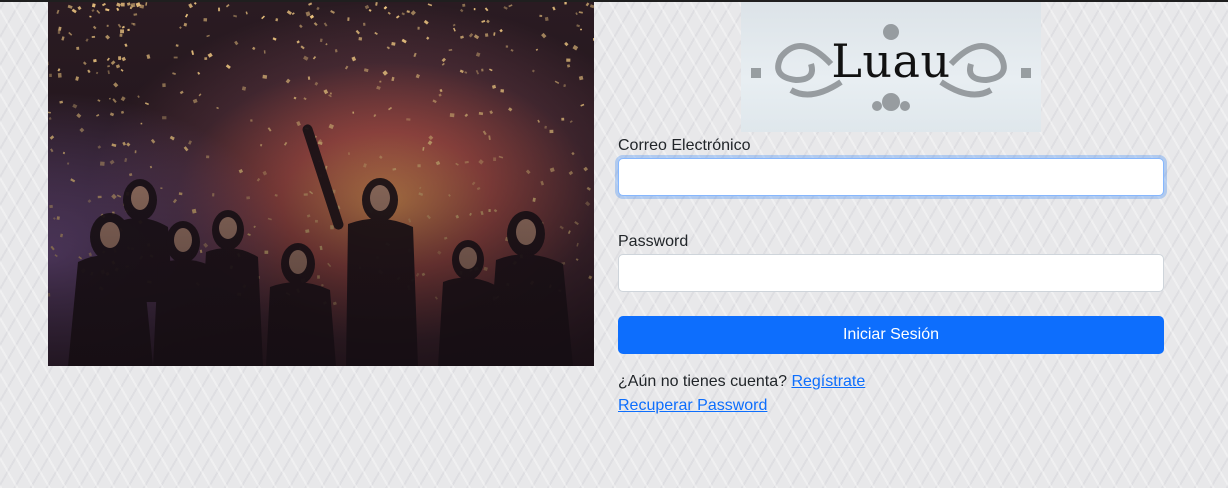 The width and height of the screenshot is (1228, 488). What do you see at coordinates (684, 145) in the screenshot?
I see `email-label: Correo Electrónico` at bounding box center [684, 145].